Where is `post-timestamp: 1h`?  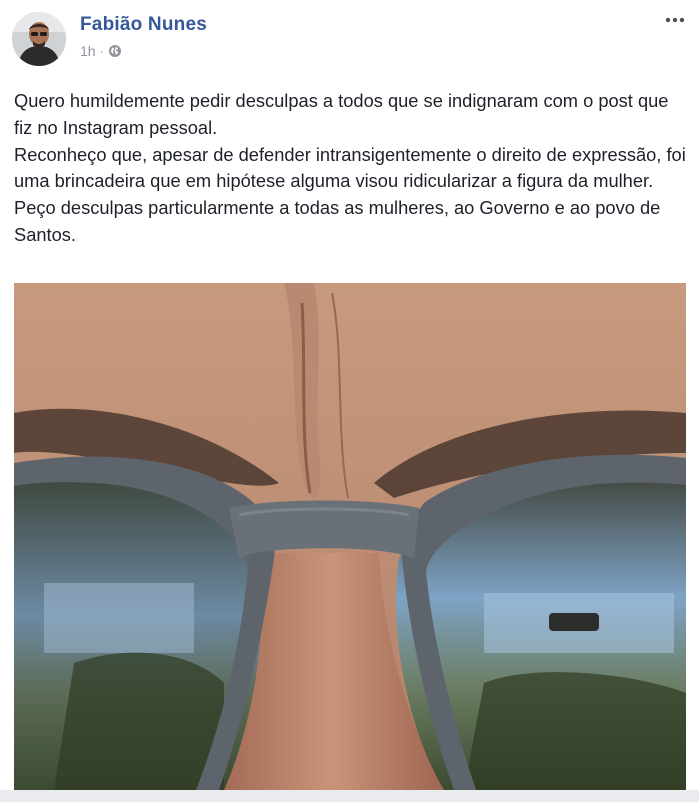
post-timestamp: 1h is located at coordinates (88, 51).